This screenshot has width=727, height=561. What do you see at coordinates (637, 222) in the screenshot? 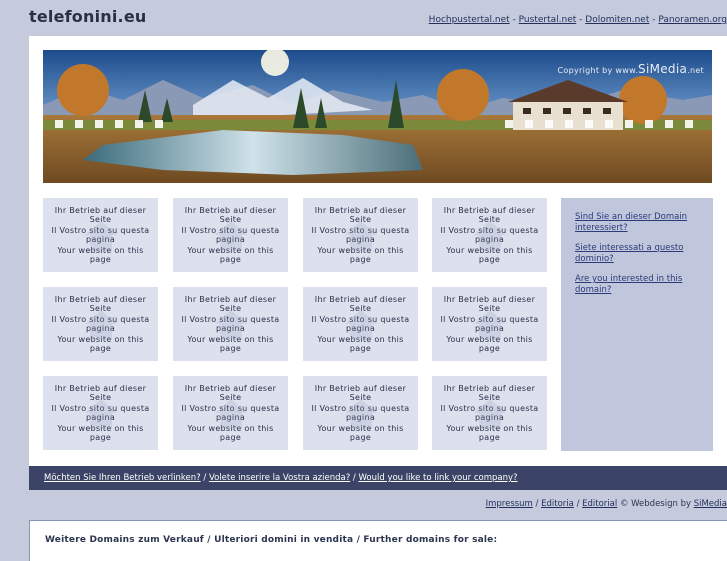
I see `interest-link-de: Sind Sie an dieser Domain interessiert?` at bounding box center [637, 222].